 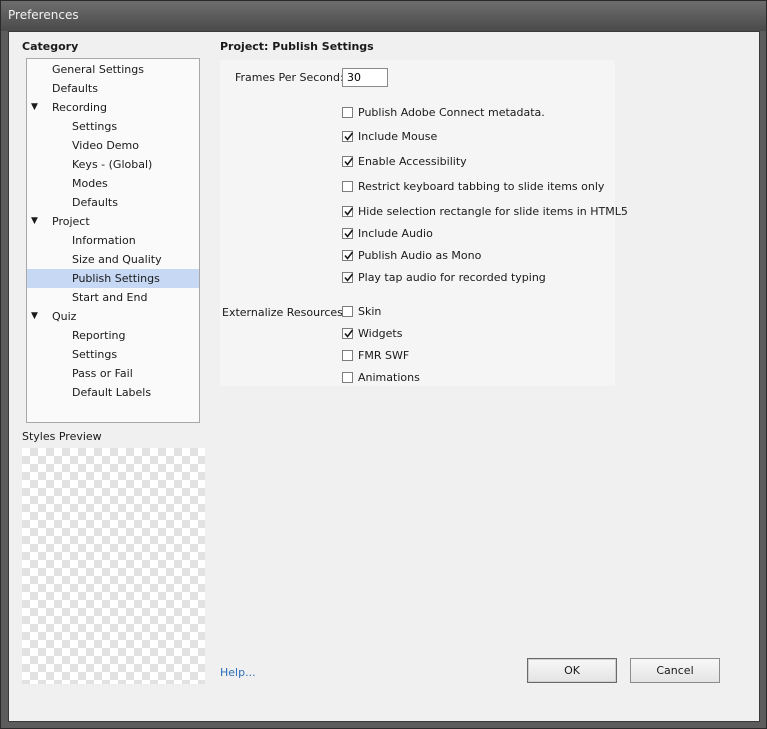 I want to click on tree-item: Size and Quality, so click(x=113, y=259).